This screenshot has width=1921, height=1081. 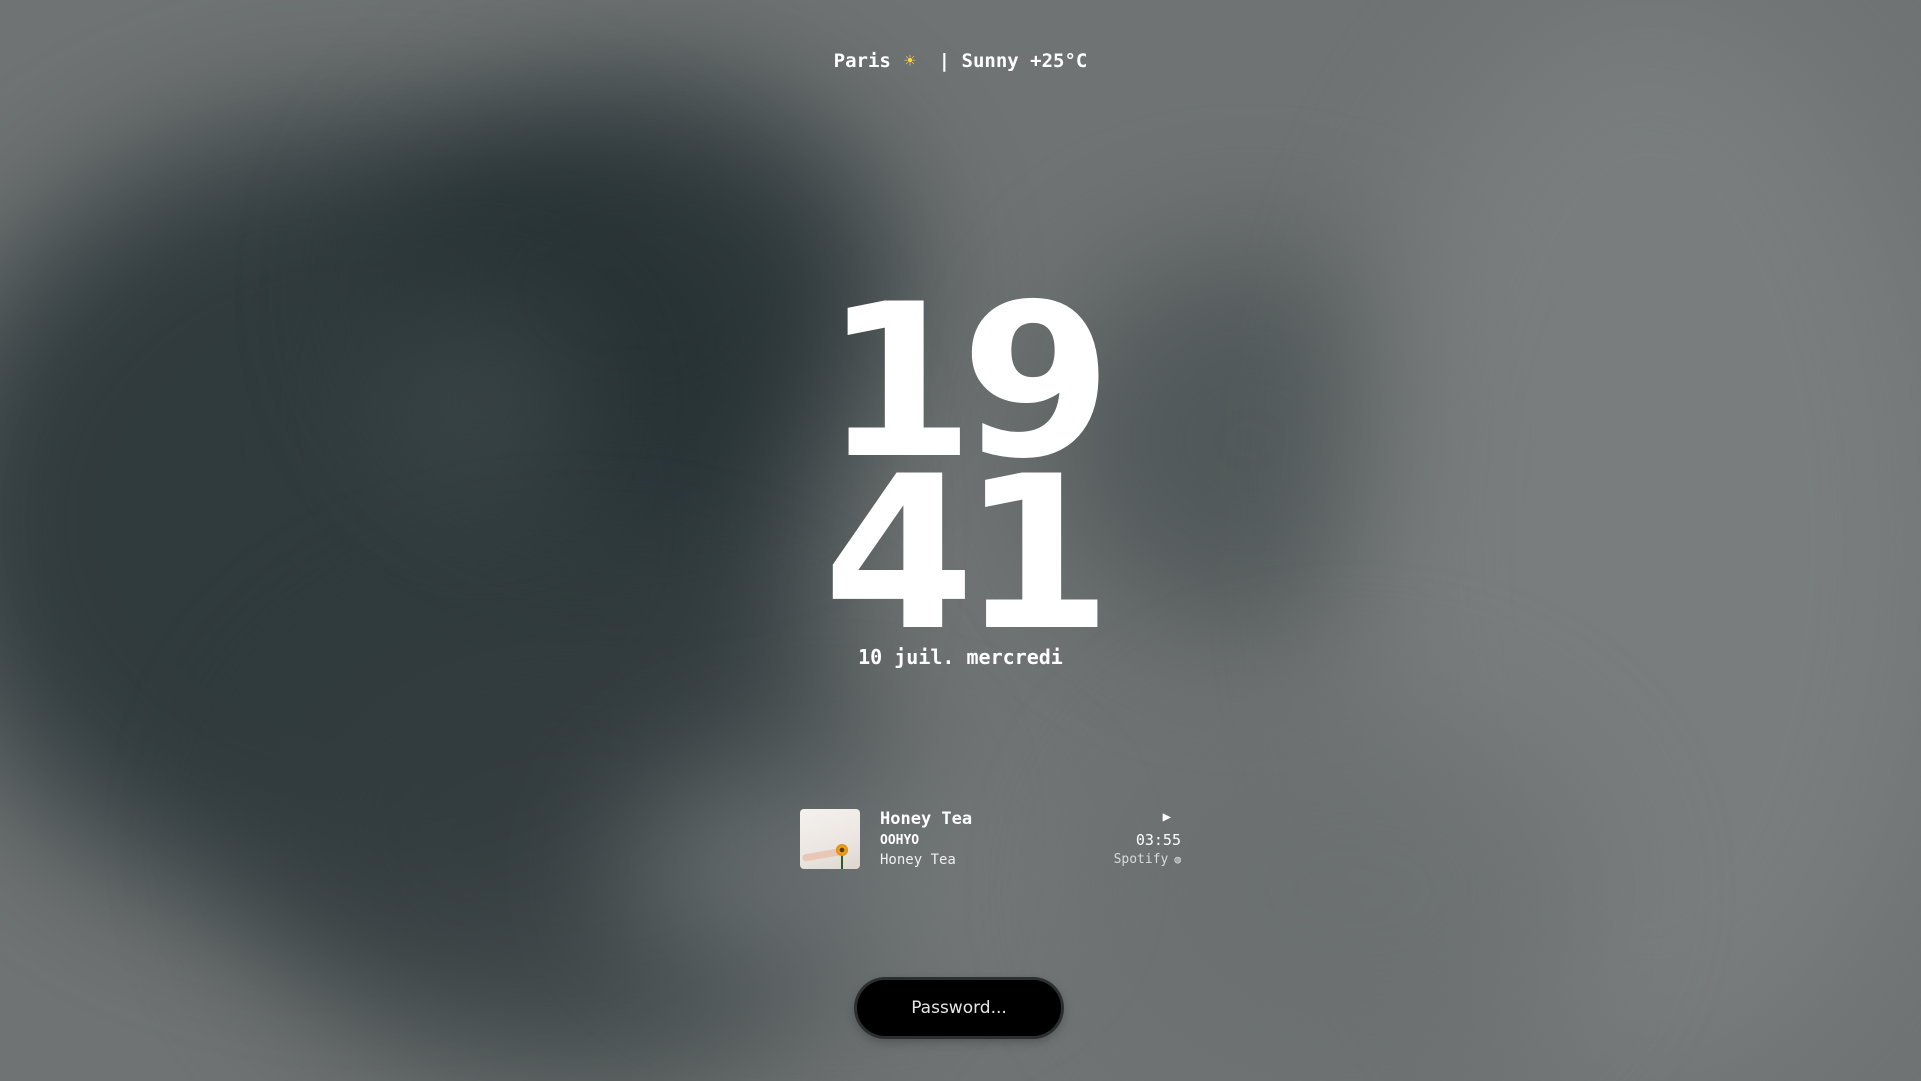 I want to click on password-input, so click(x=959, y=1008).